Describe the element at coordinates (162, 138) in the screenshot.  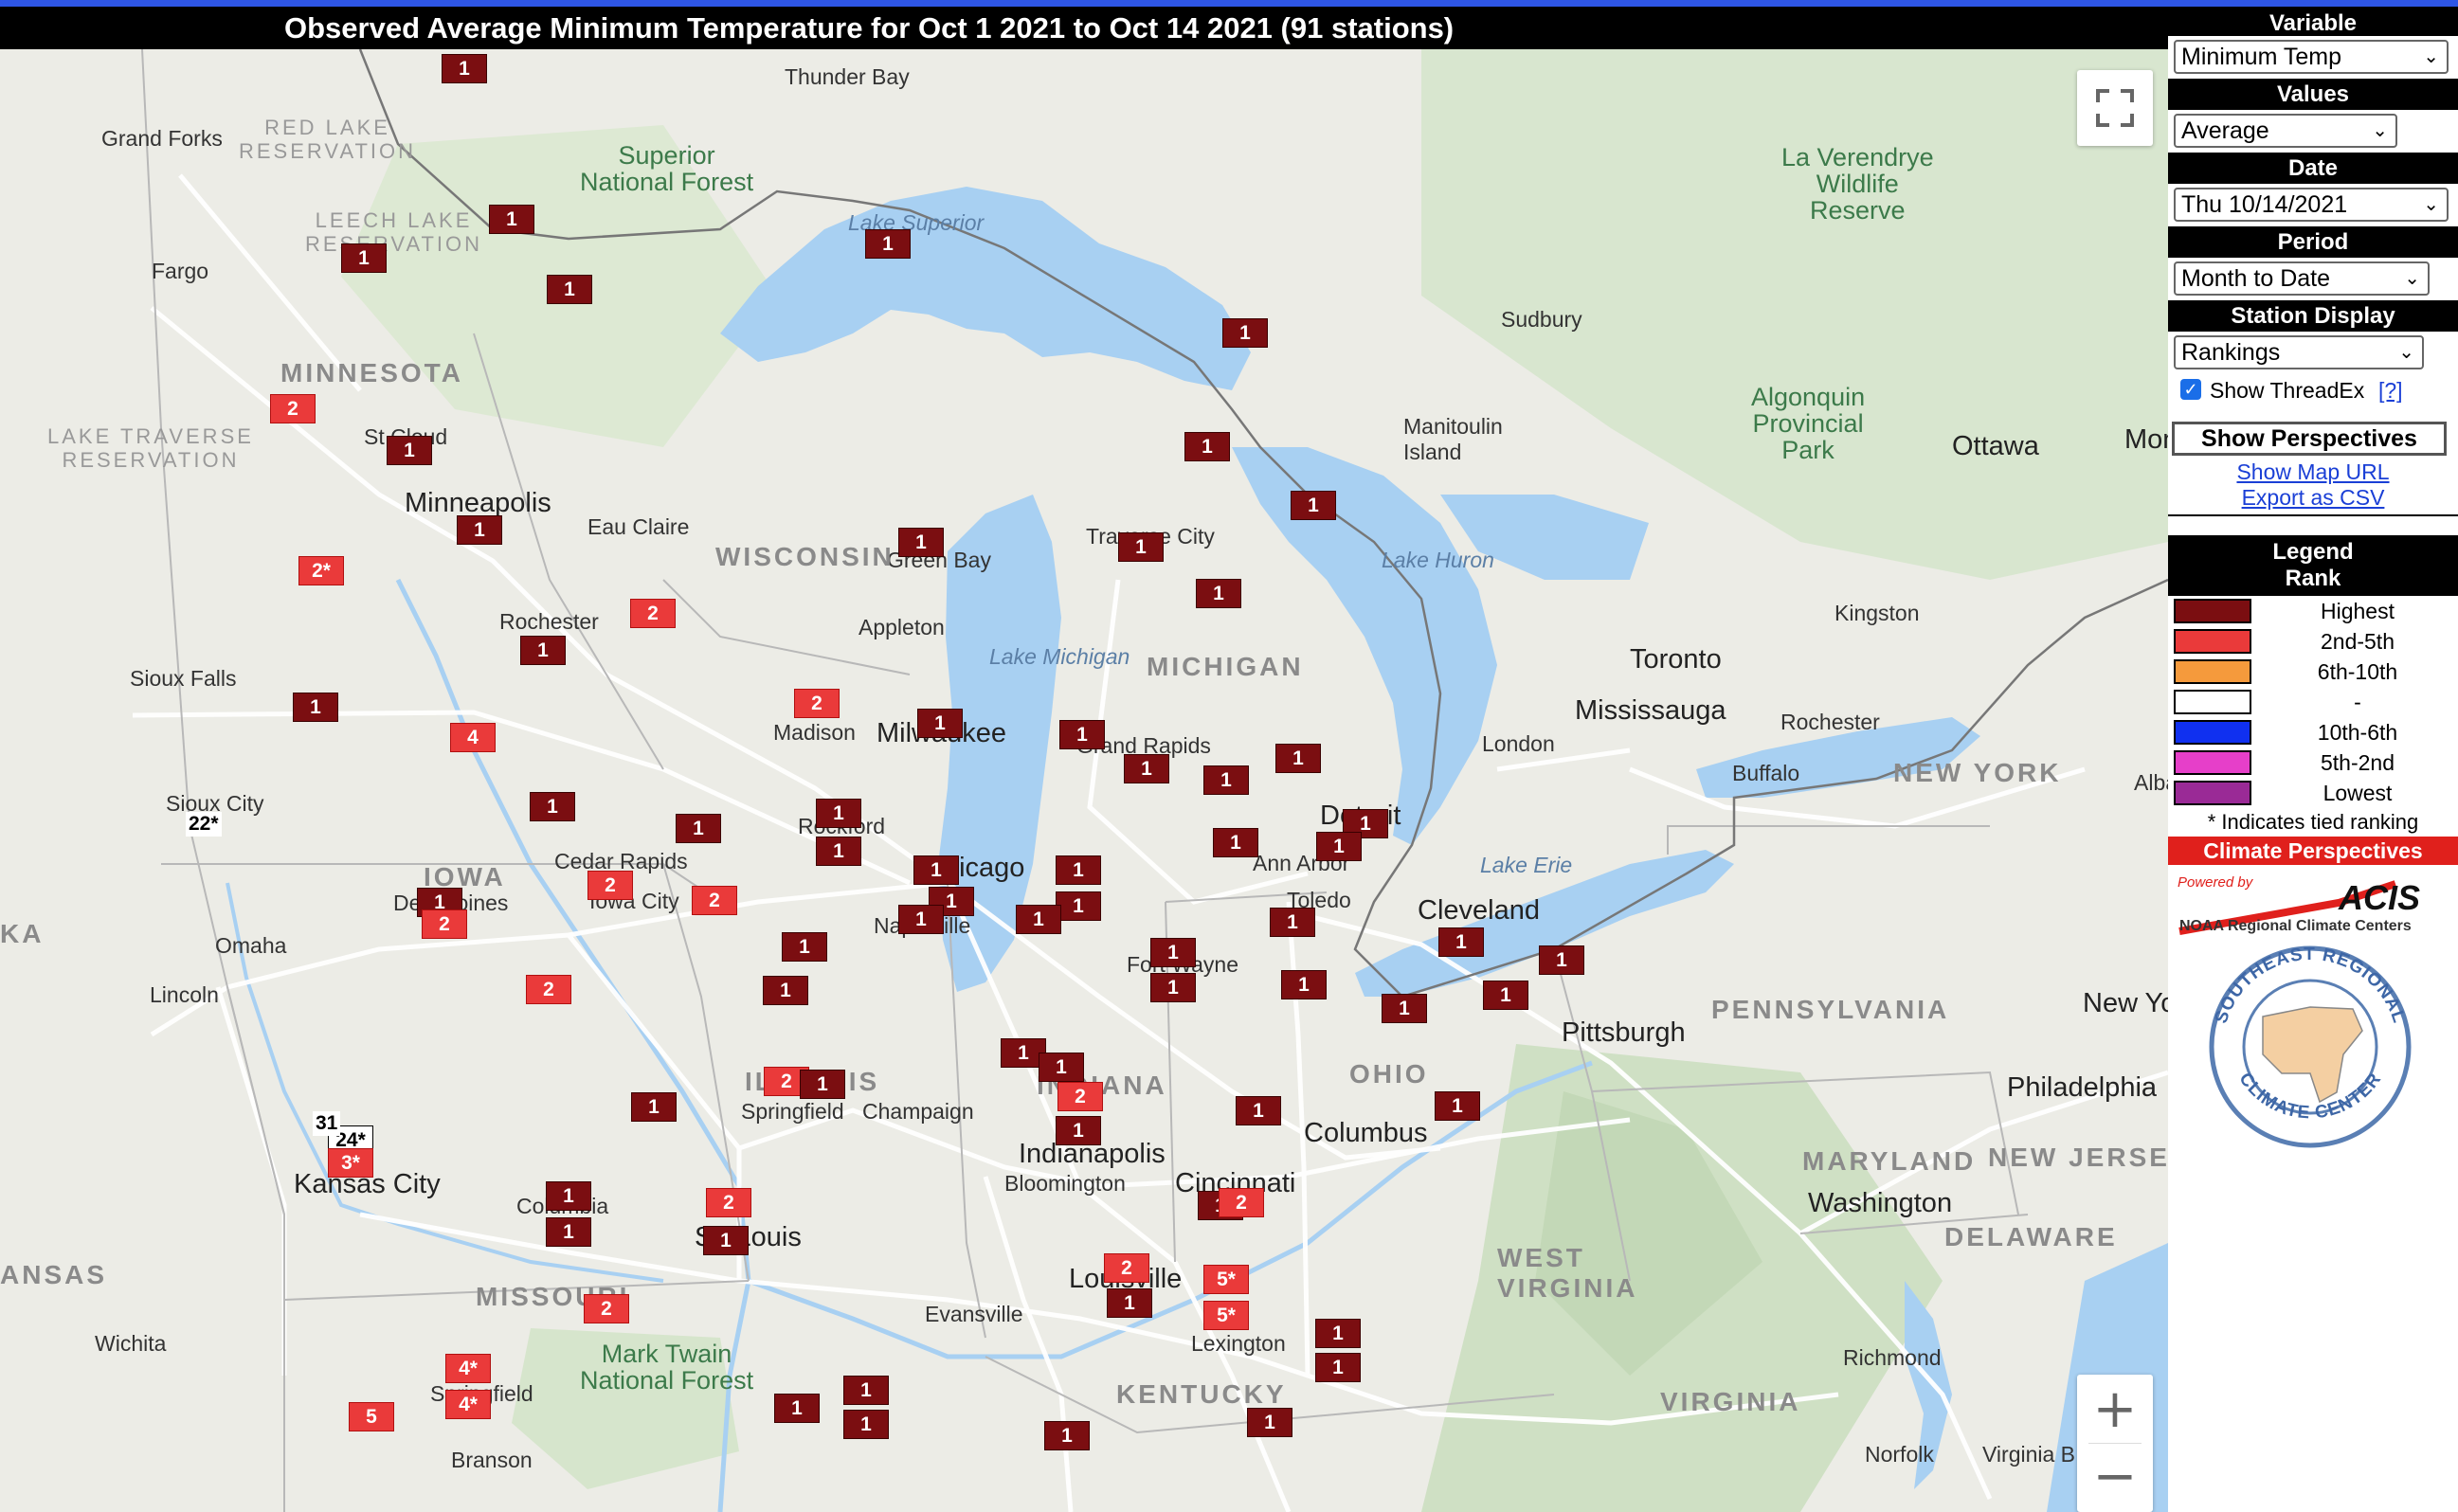
I see `map-label: Grand Forks` at that location.